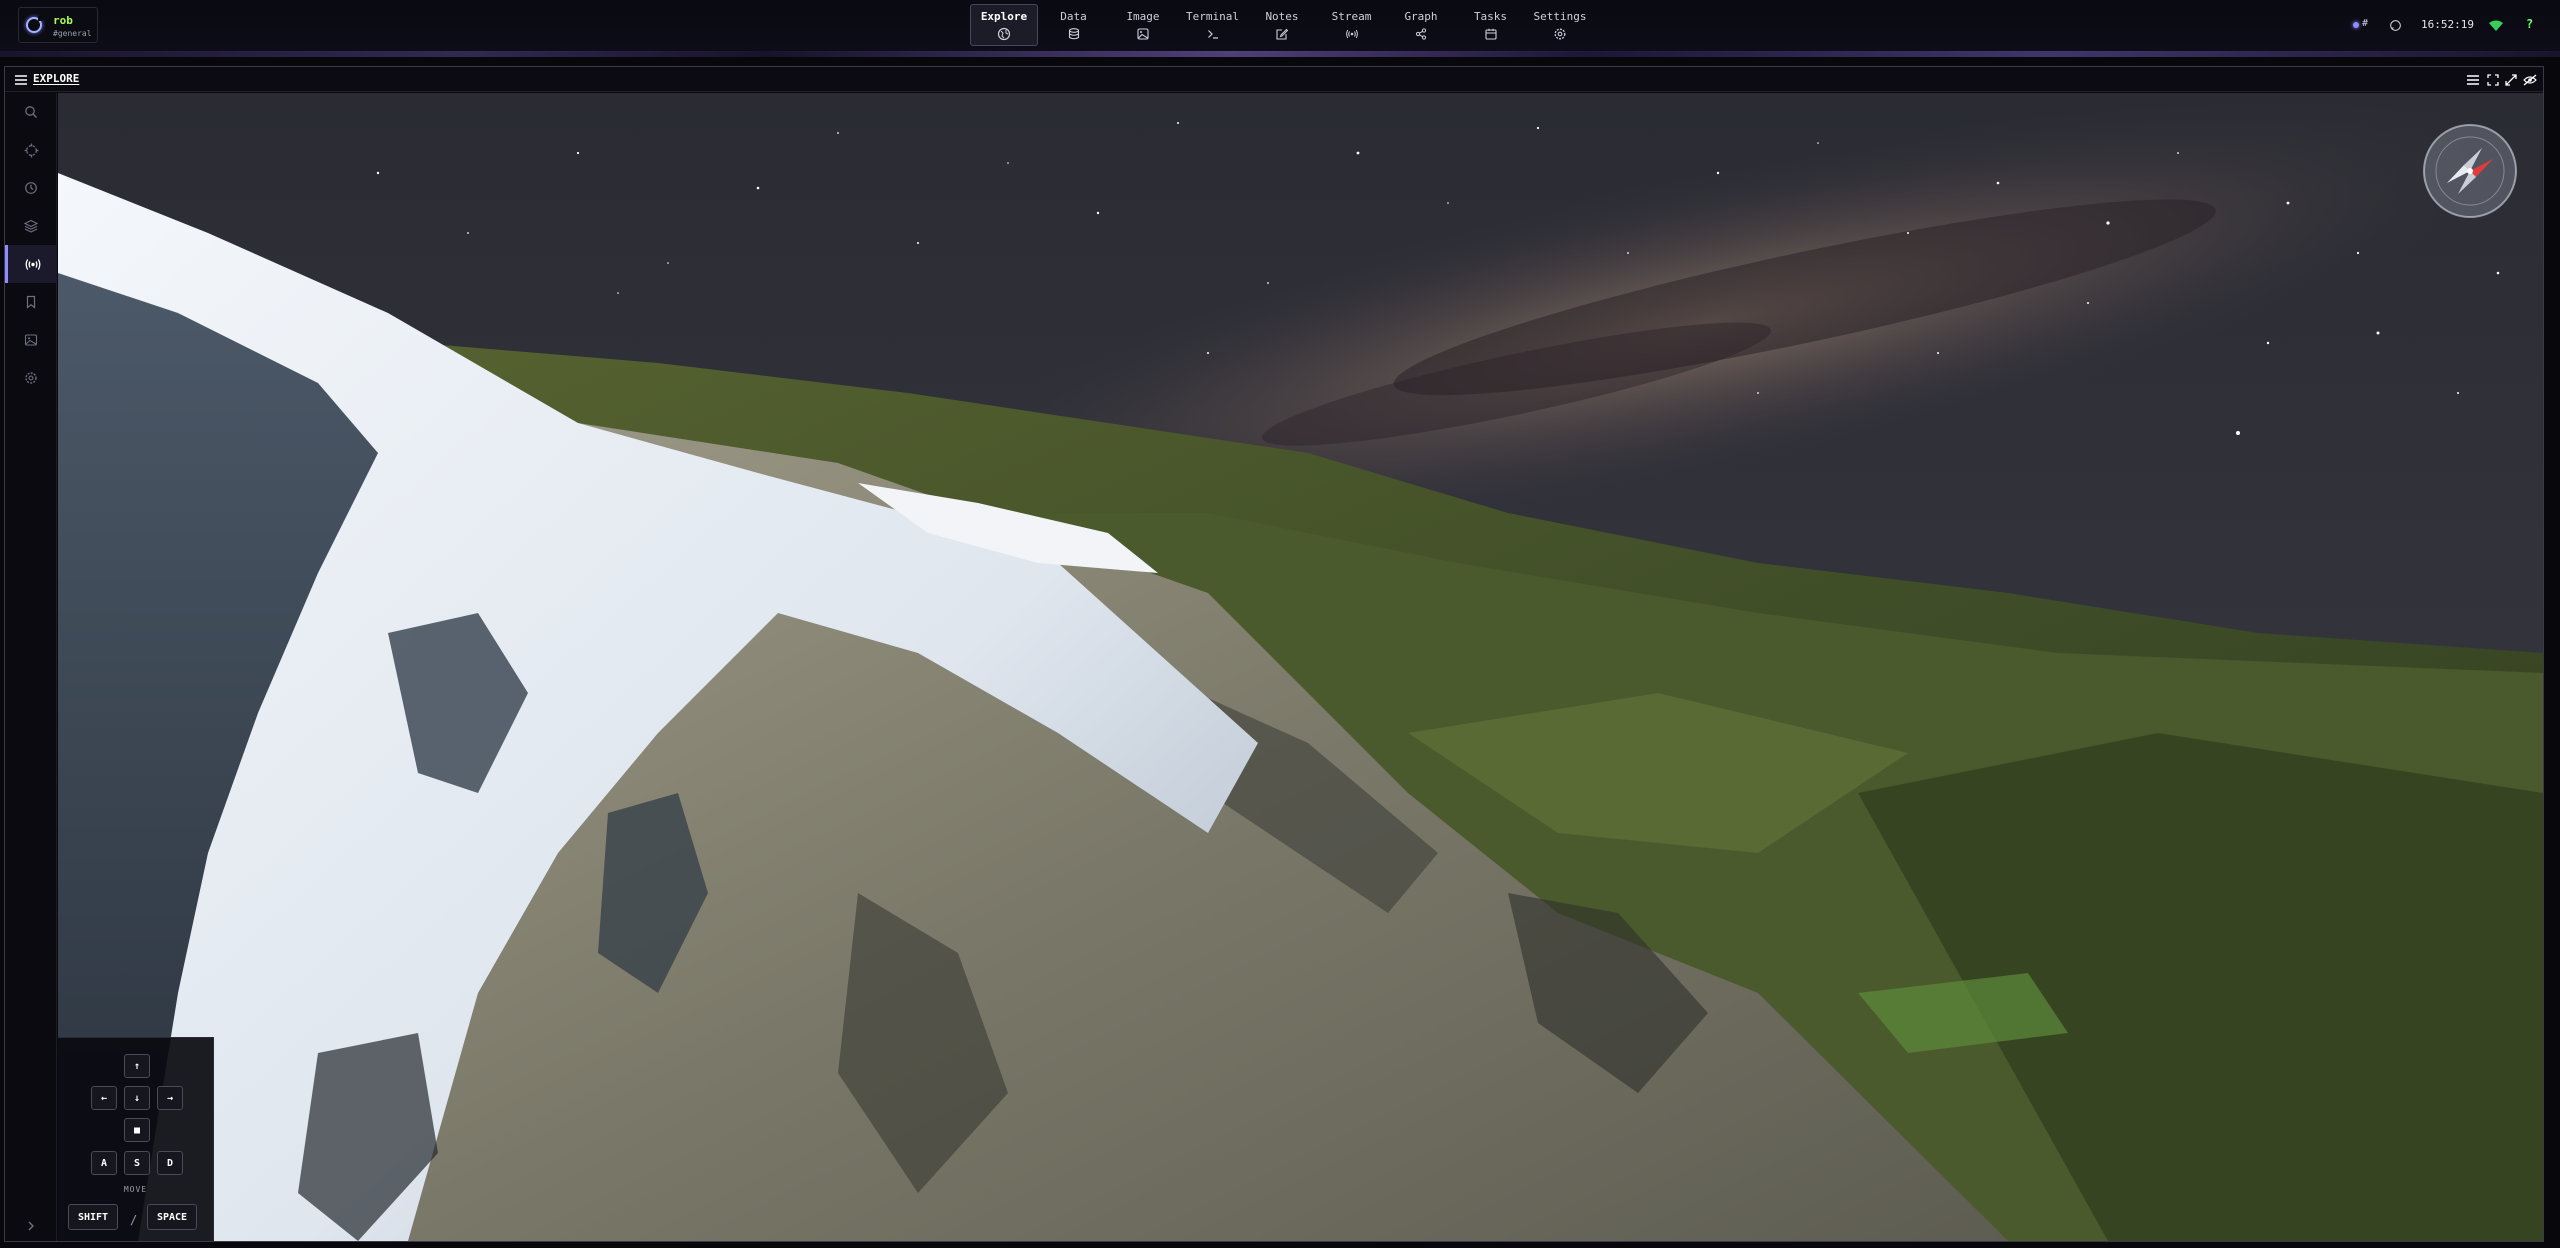  Describe the element at coordinates (137, 1130) in the screenshot. I see `stop-button: ■` at that location.